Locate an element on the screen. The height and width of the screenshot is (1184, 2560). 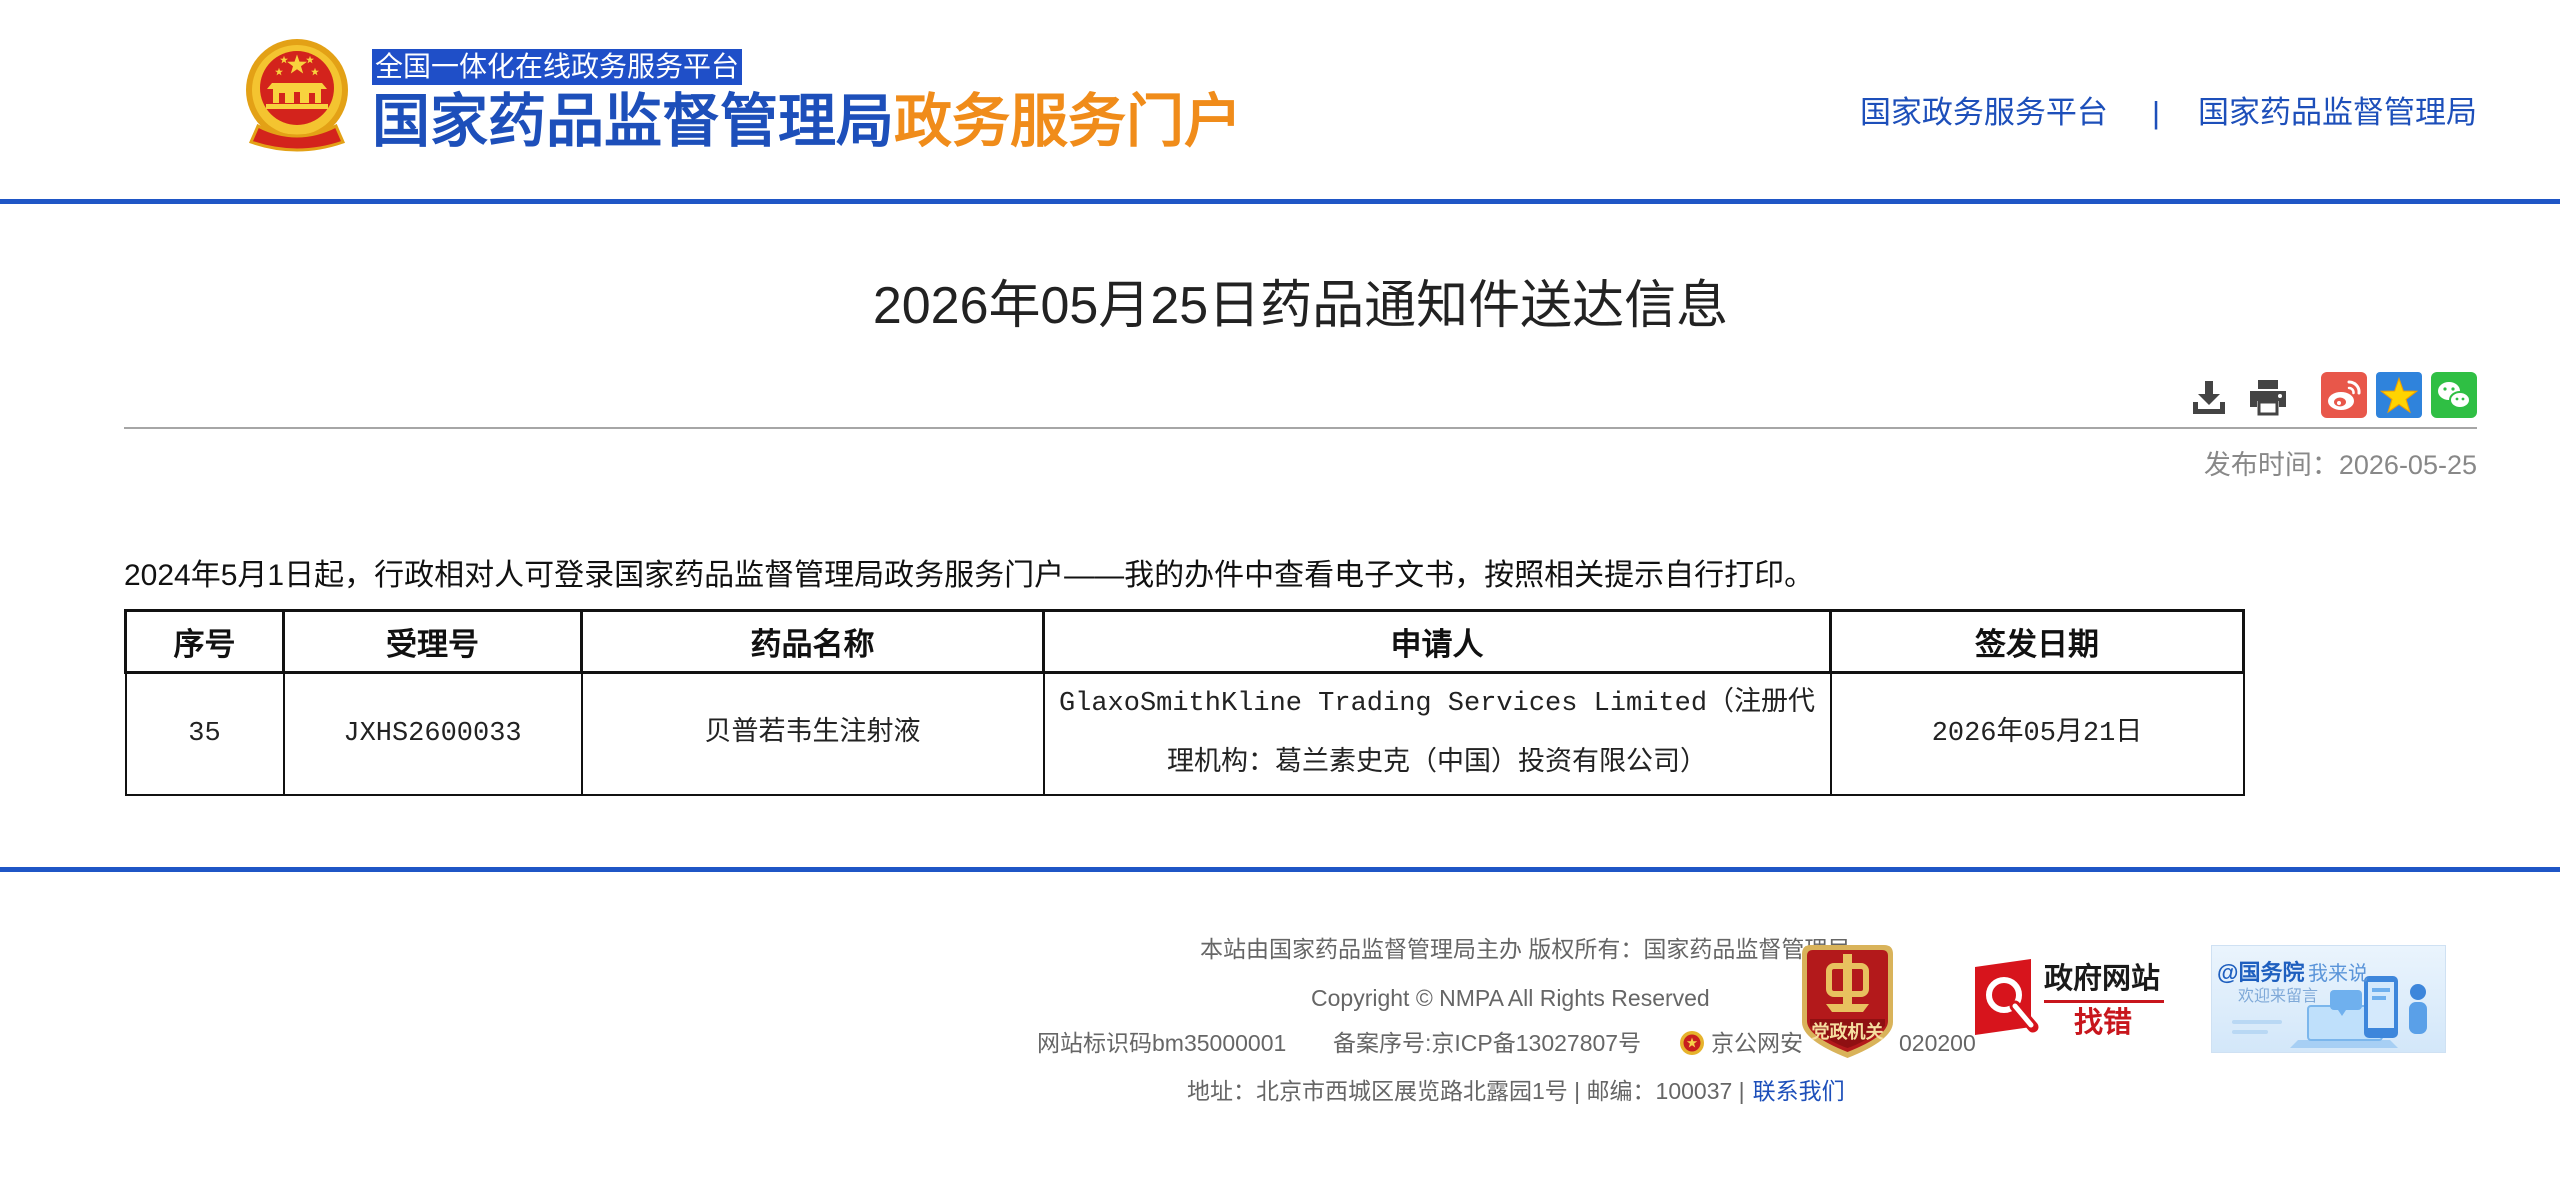
i-say-label: 我来说 is located at coordinates (2338, 974).